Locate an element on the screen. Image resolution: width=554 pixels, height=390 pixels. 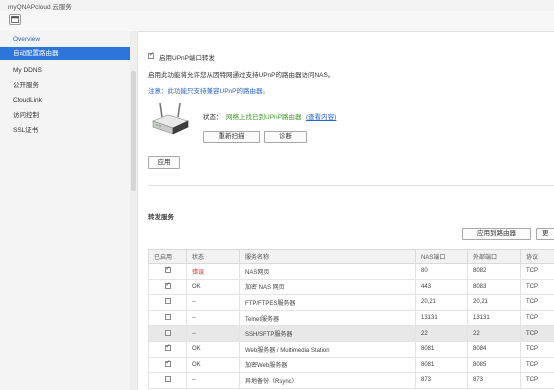
upnp-enable-label: 启用UPnP端口转发 is located at coordinates (187, 58).